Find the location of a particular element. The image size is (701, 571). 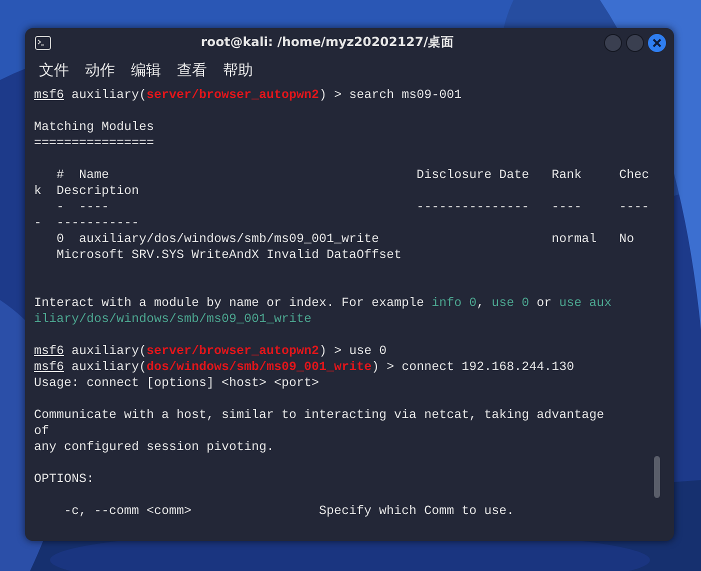

terminal-line: k Description is located at coordinates (87, 191).